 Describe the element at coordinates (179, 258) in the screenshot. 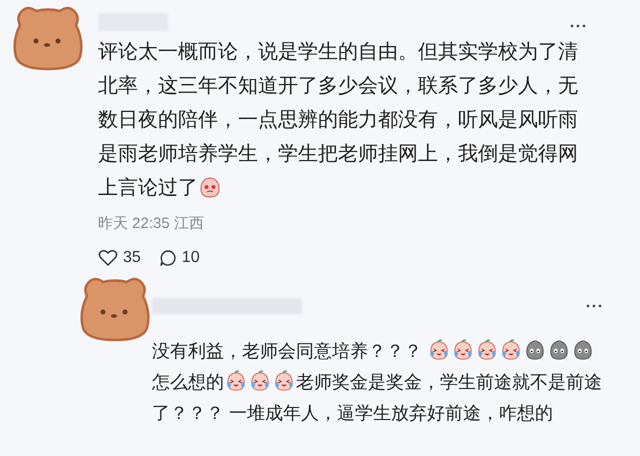

I see `reply-button: 10` at that location.